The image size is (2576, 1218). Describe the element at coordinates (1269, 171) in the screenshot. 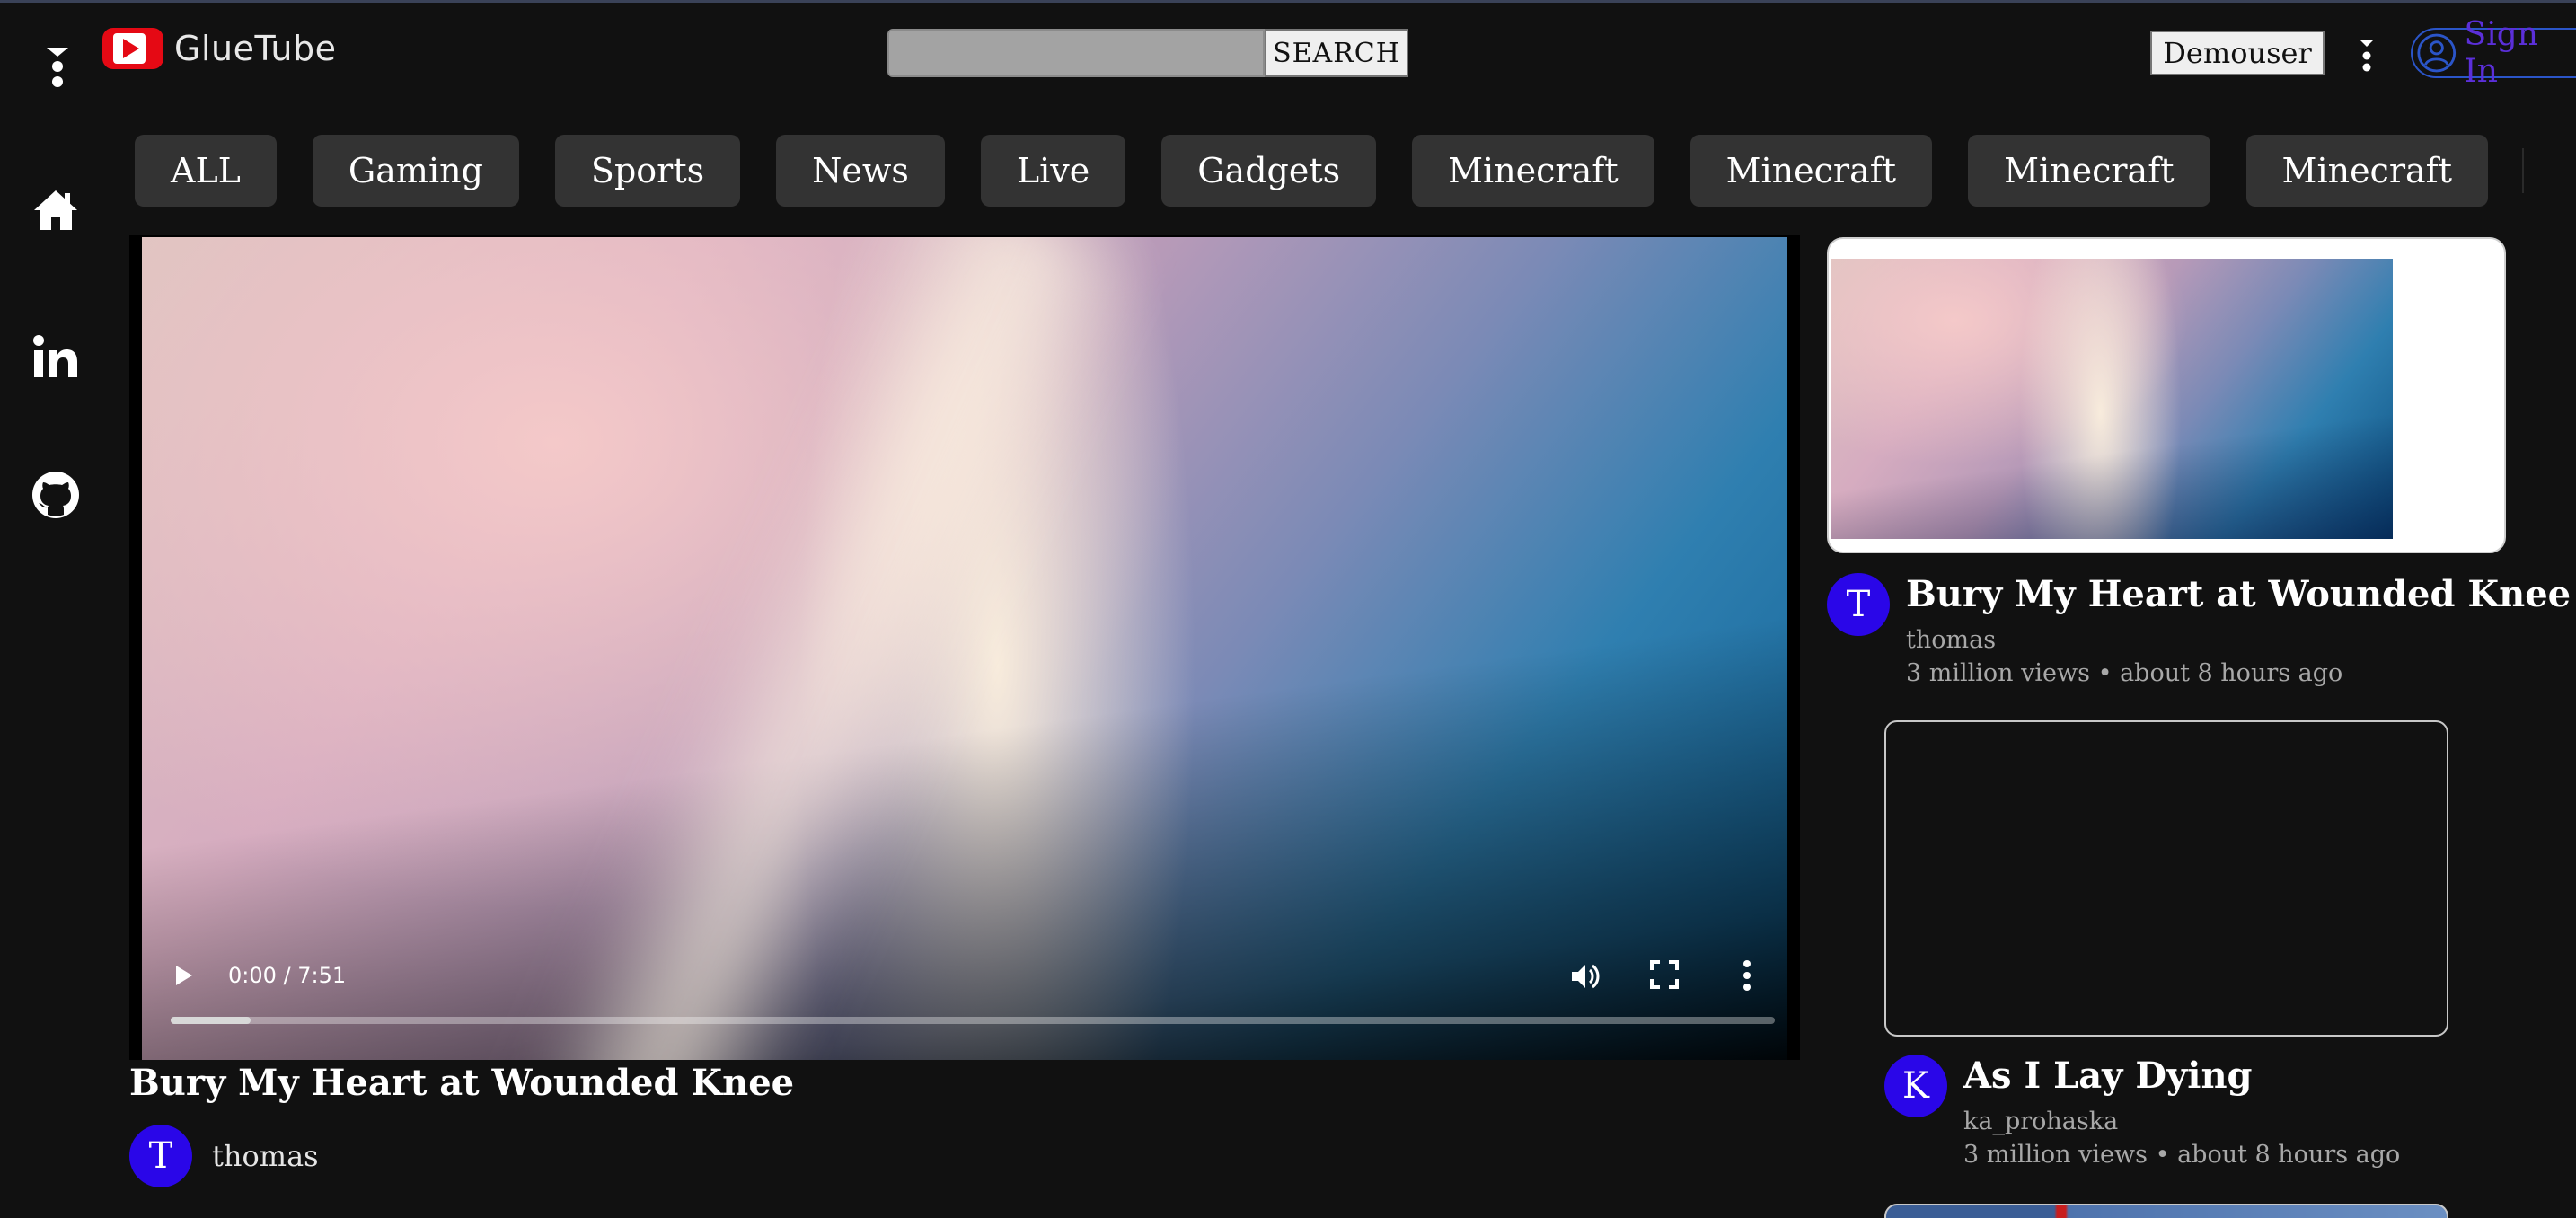

I see `chip-gadgets: Gadgets` at that location.